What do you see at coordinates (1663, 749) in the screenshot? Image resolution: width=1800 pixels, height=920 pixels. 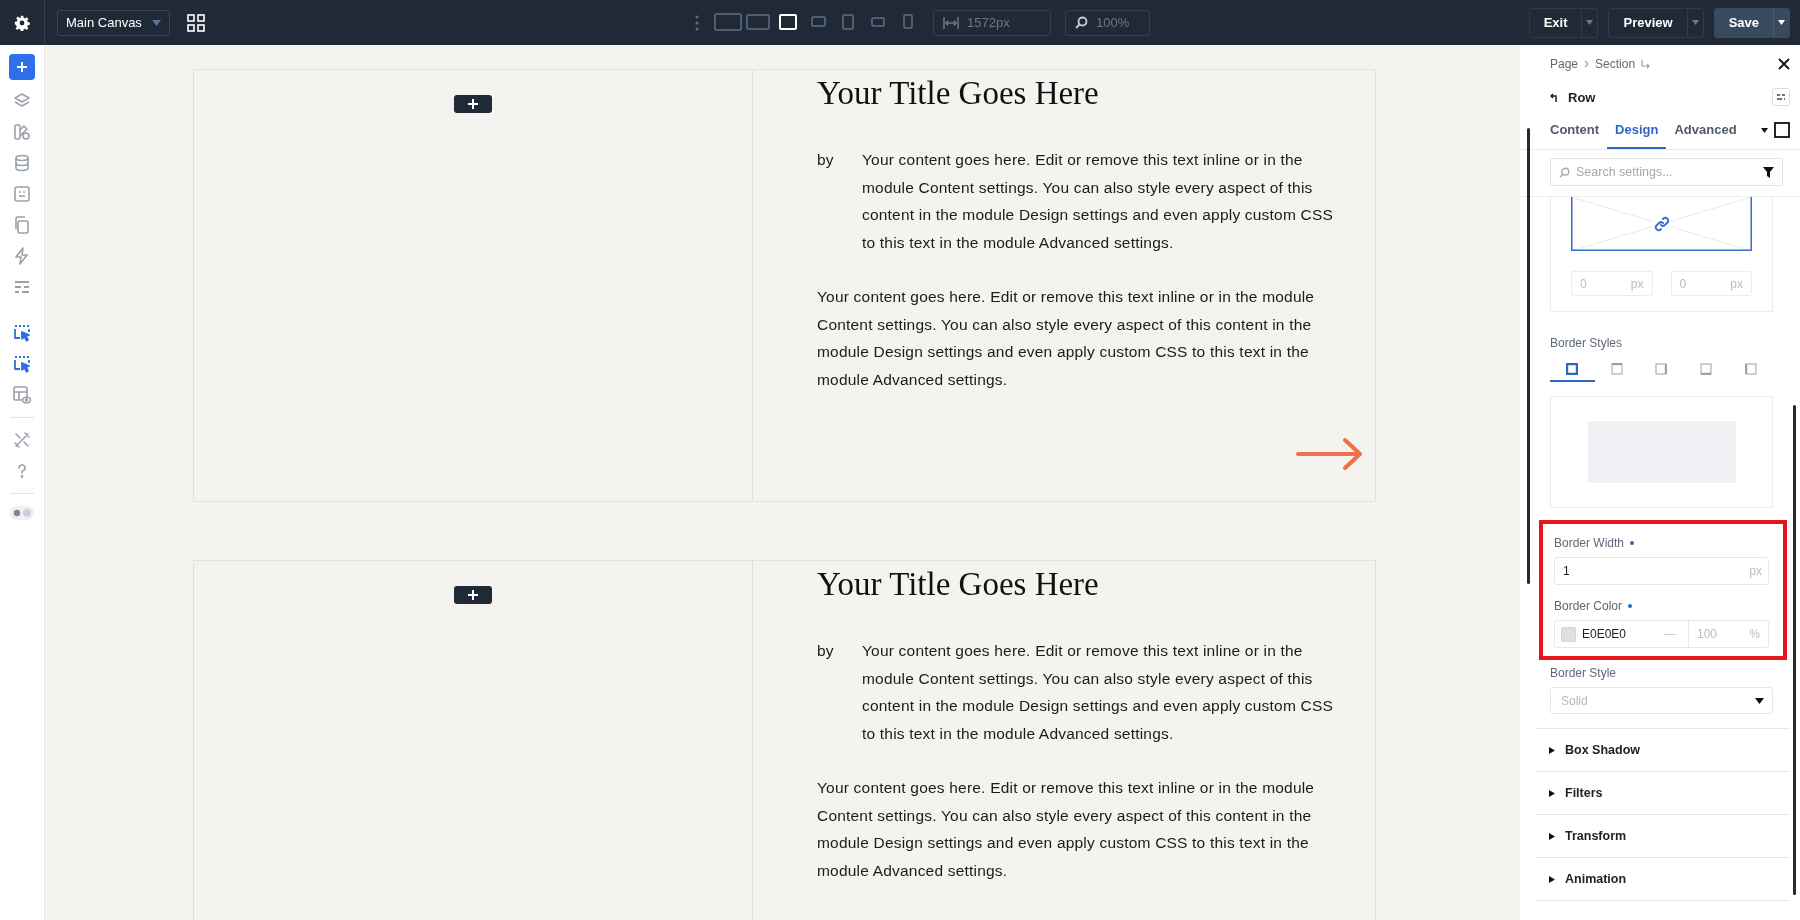 I see `section-header: Box Shadow` at bounding box center [1663, 749].